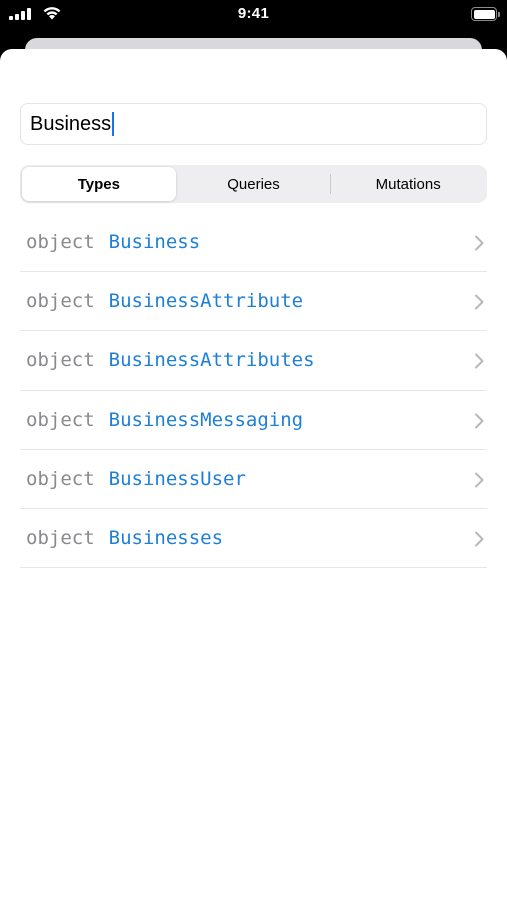  What do you see at coordinates (206, 419) in the screenshot?
I see `type-name: BusinessMessaging` at bounding box center [206, 419].